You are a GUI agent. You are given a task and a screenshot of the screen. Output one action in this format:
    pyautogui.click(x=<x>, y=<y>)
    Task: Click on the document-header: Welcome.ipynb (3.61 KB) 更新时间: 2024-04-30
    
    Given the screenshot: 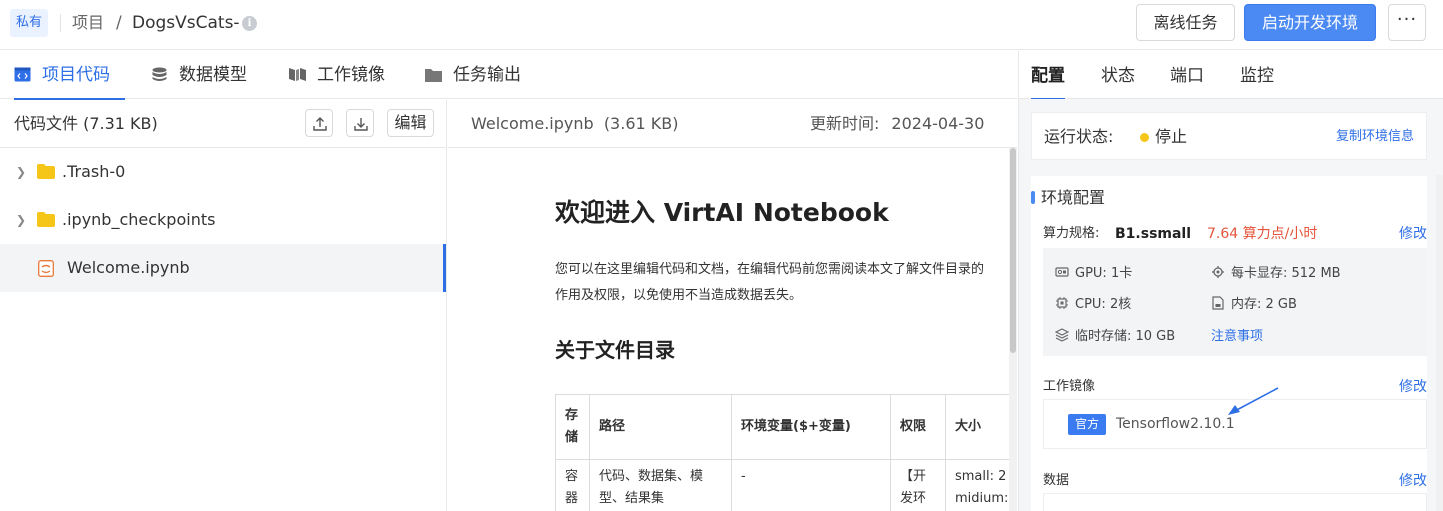 What is the action you would take?
    pyautogui.click(x=732, y=124)
    